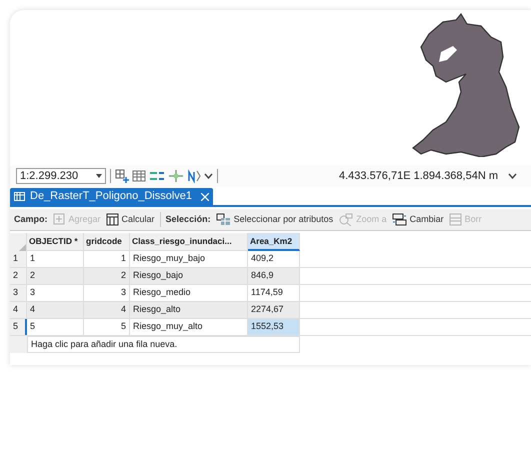 The image size is (531, 453). I want to click on row-number: 3, so click(18, 293).